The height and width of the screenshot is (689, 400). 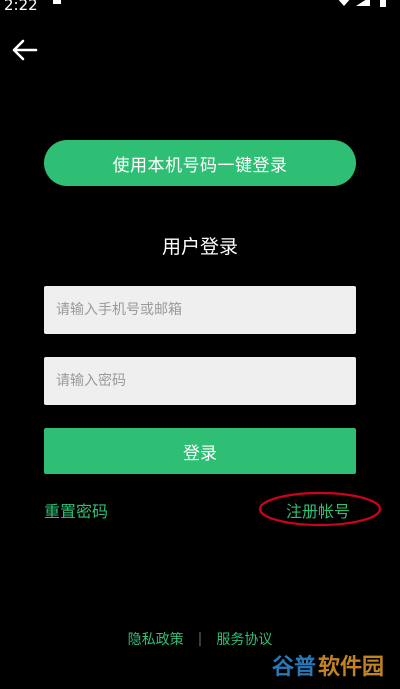 I want to click on status-icons, so click(x=362, y=3).